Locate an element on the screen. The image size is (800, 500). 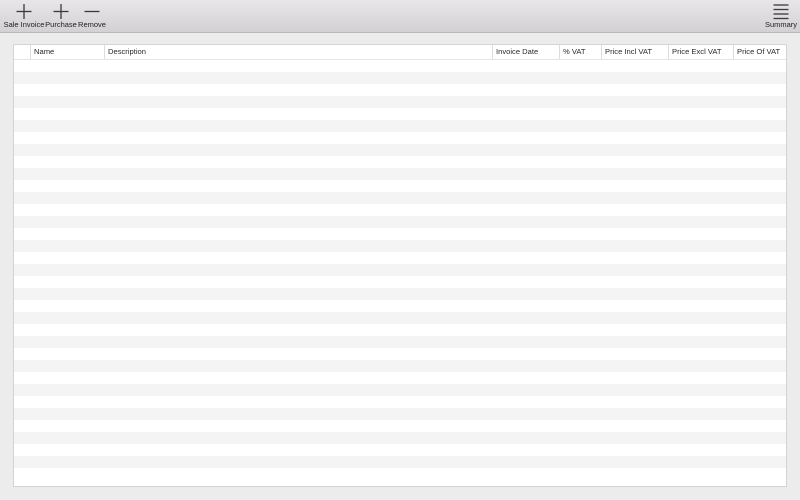
column-header-price-of-vat: Price Of VAT is located at coordinates (759, 52).